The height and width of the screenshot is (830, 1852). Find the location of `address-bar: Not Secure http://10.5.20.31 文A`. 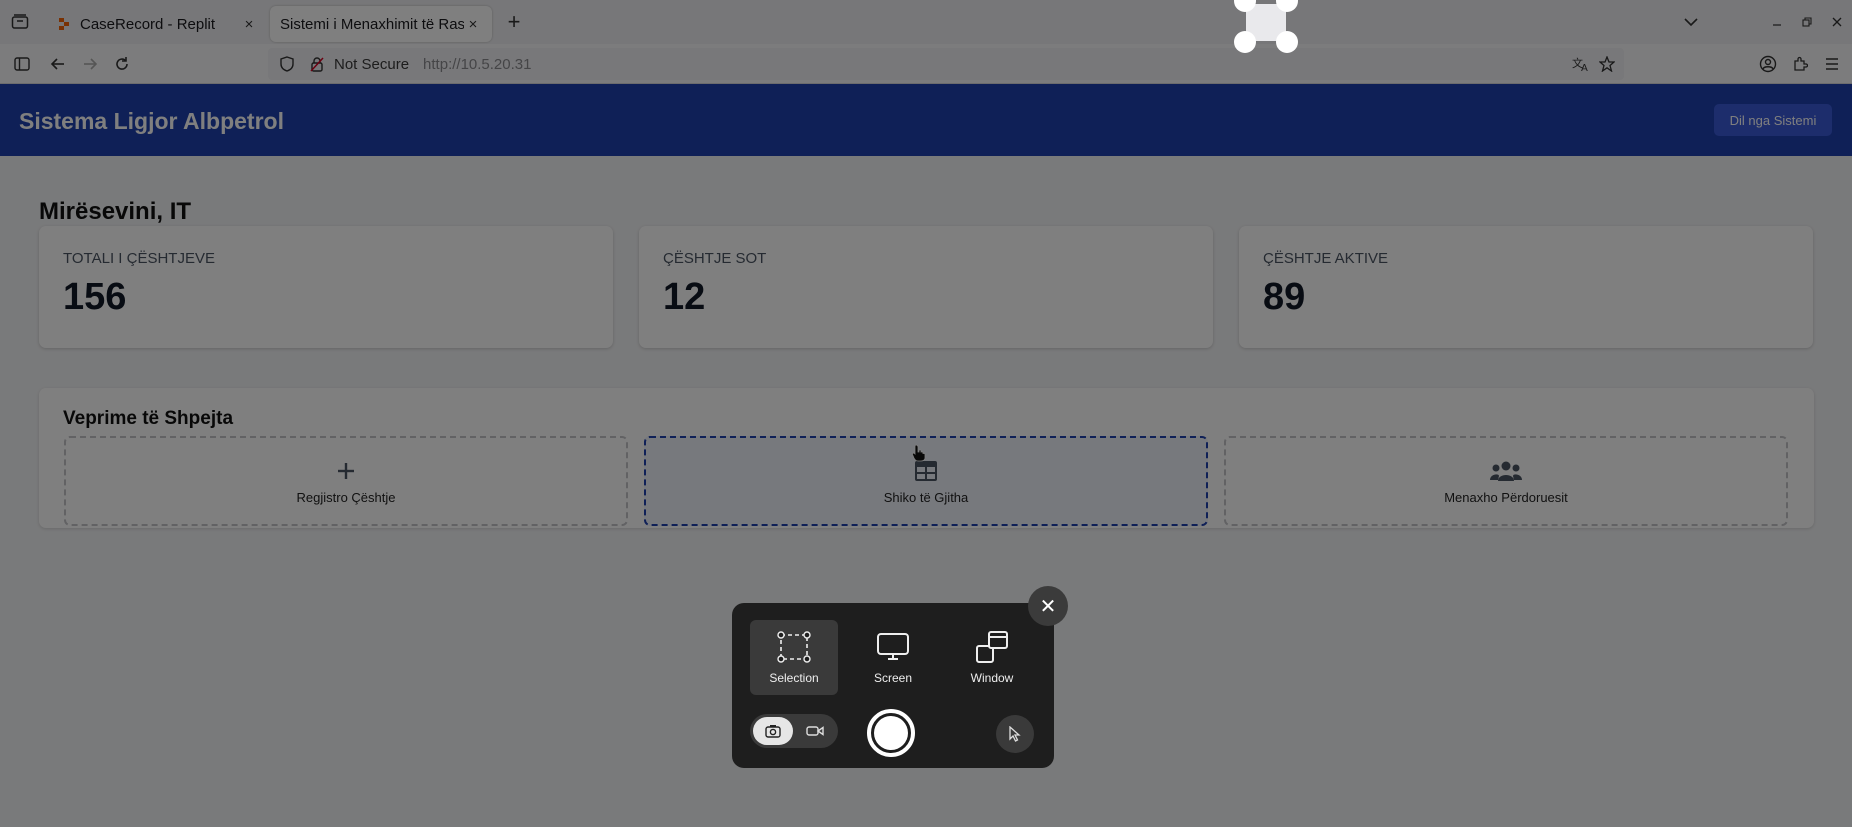

address-bar: Not Secure http://10.5.20.31 文A is located at coordinates (946, 64).